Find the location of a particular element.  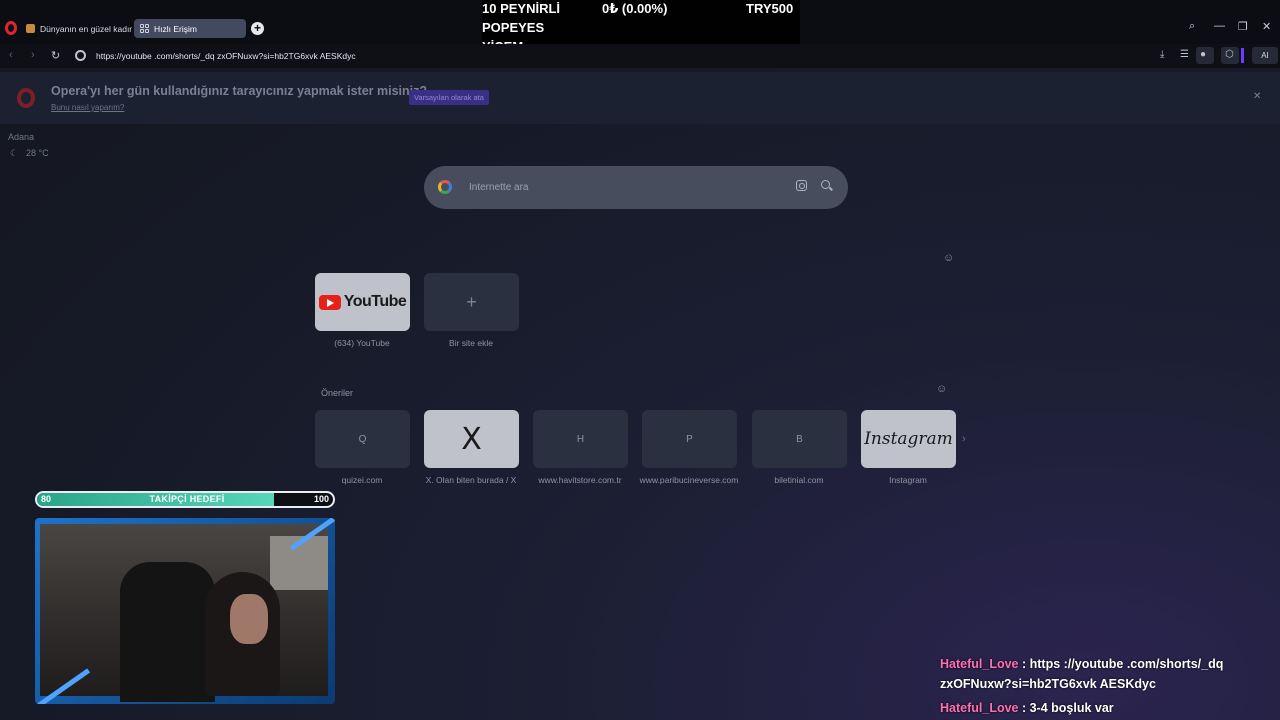

close-window-icon: ✕ is located at coordinates (1266, 26).